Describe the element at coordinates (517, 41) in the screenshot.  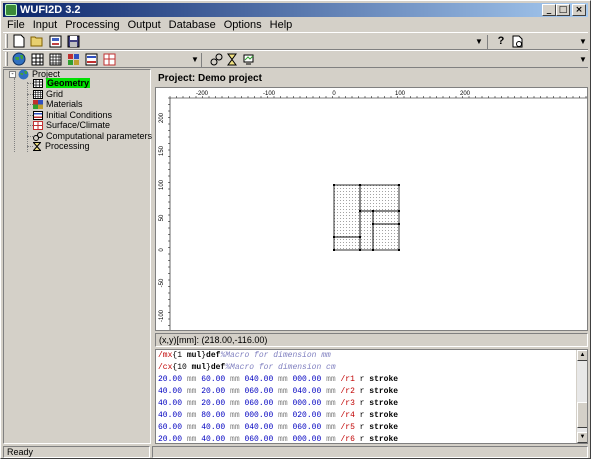
I see `context-help-icon` at that location.